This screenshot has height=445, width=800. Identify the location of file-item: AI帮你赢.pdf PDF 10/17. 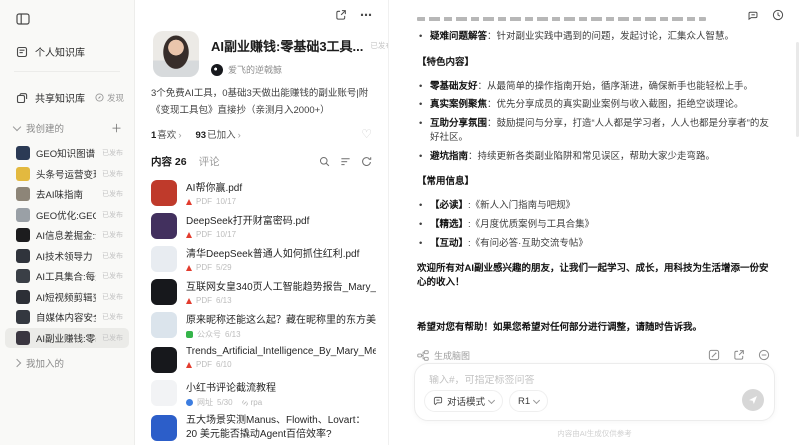
(263, 193).